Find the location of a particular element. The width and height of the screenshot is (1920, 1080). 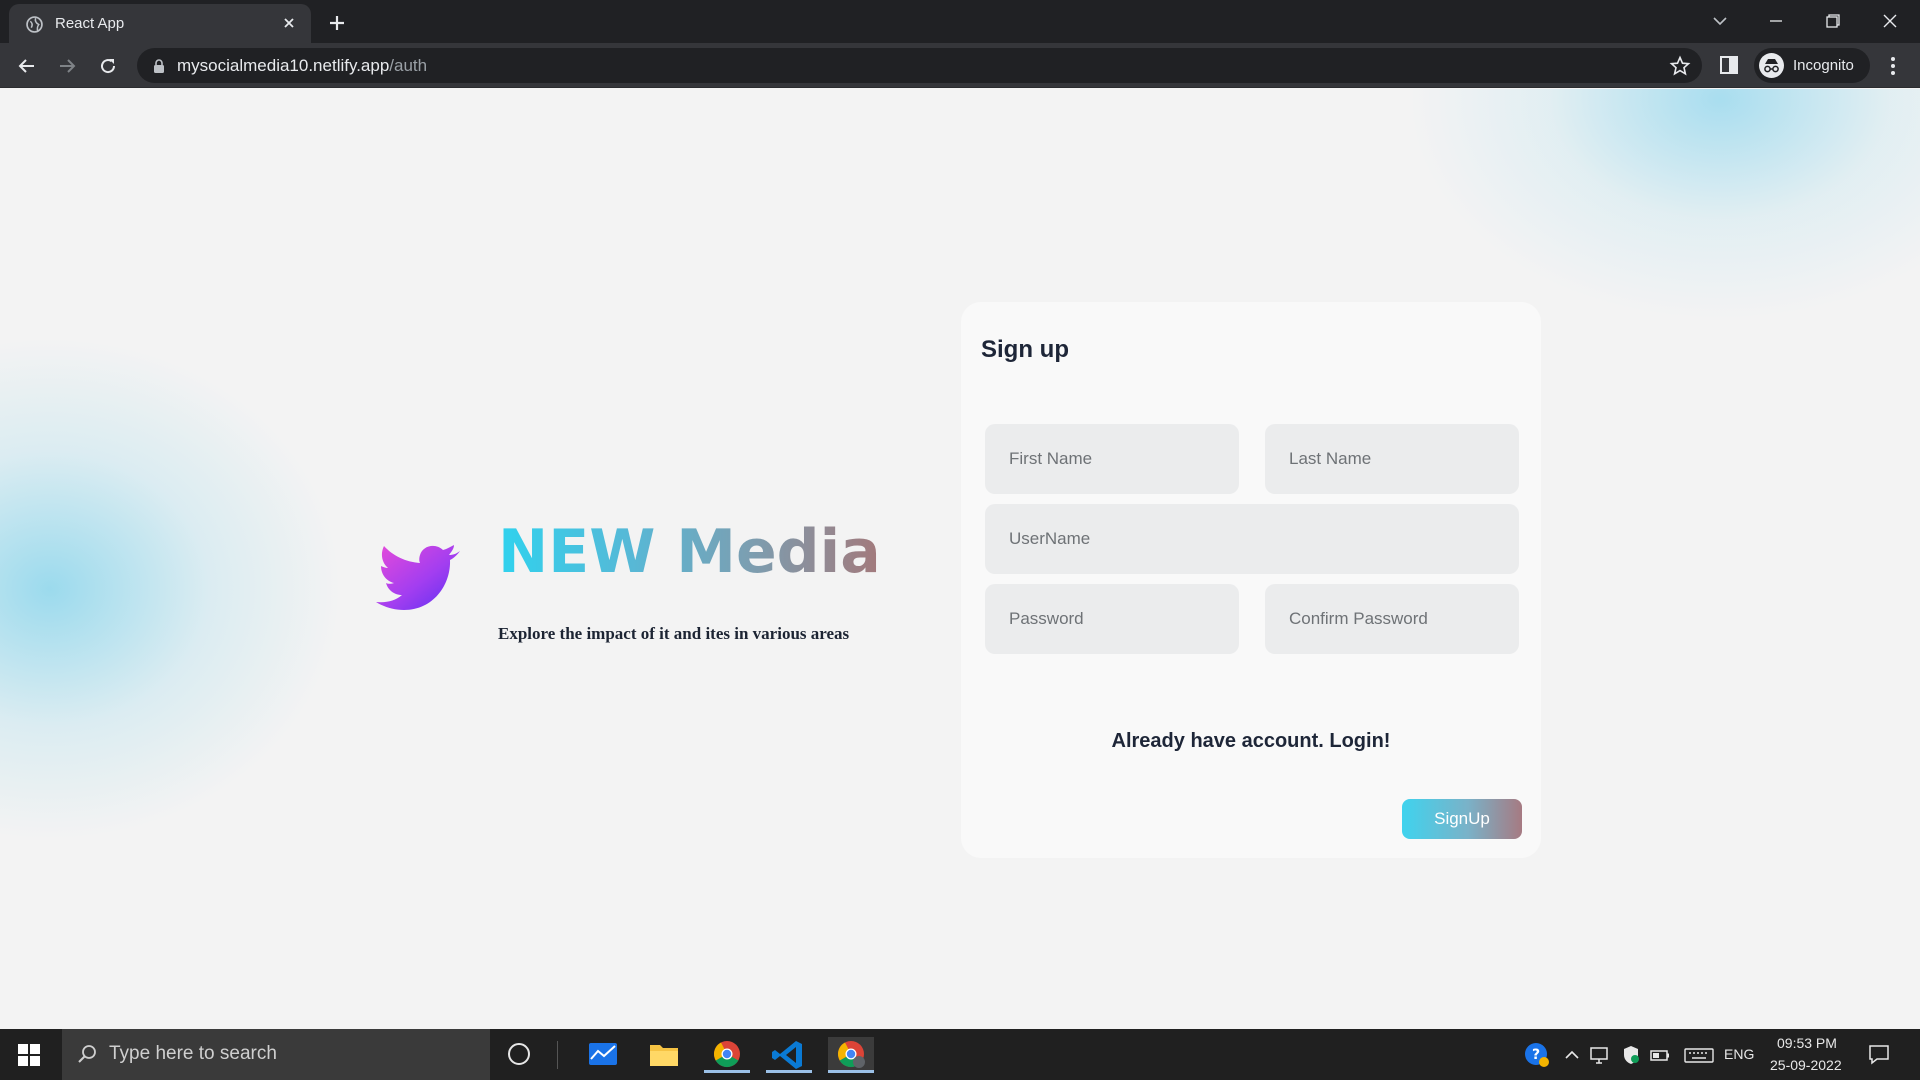

chrome-icon is located at coordinates (726, 1054).